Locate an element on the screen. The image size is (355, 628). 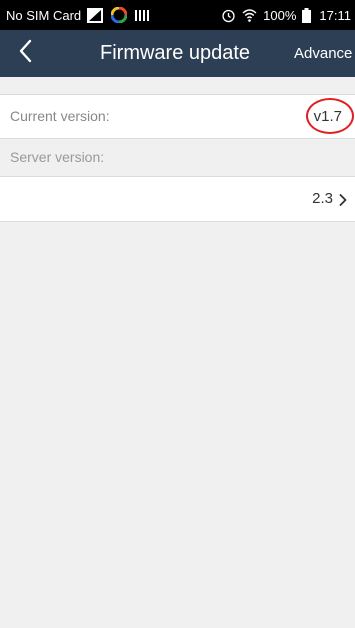
status-left: No SIM Card is located at coordinates (75, 15).